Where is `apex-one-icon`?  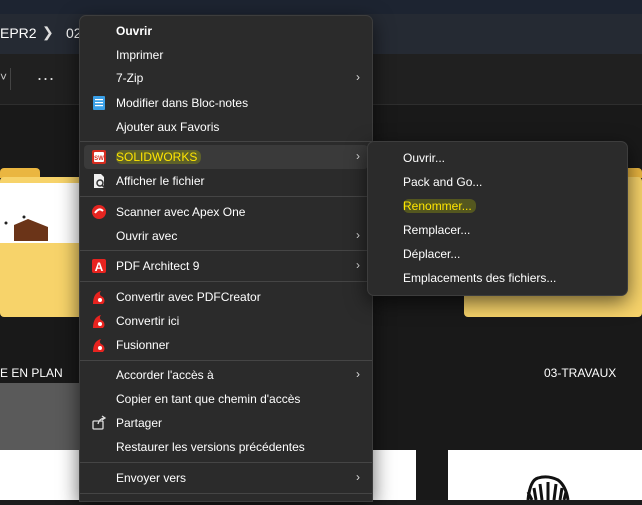 apex-one-icon is located at coordinates (99, 212).